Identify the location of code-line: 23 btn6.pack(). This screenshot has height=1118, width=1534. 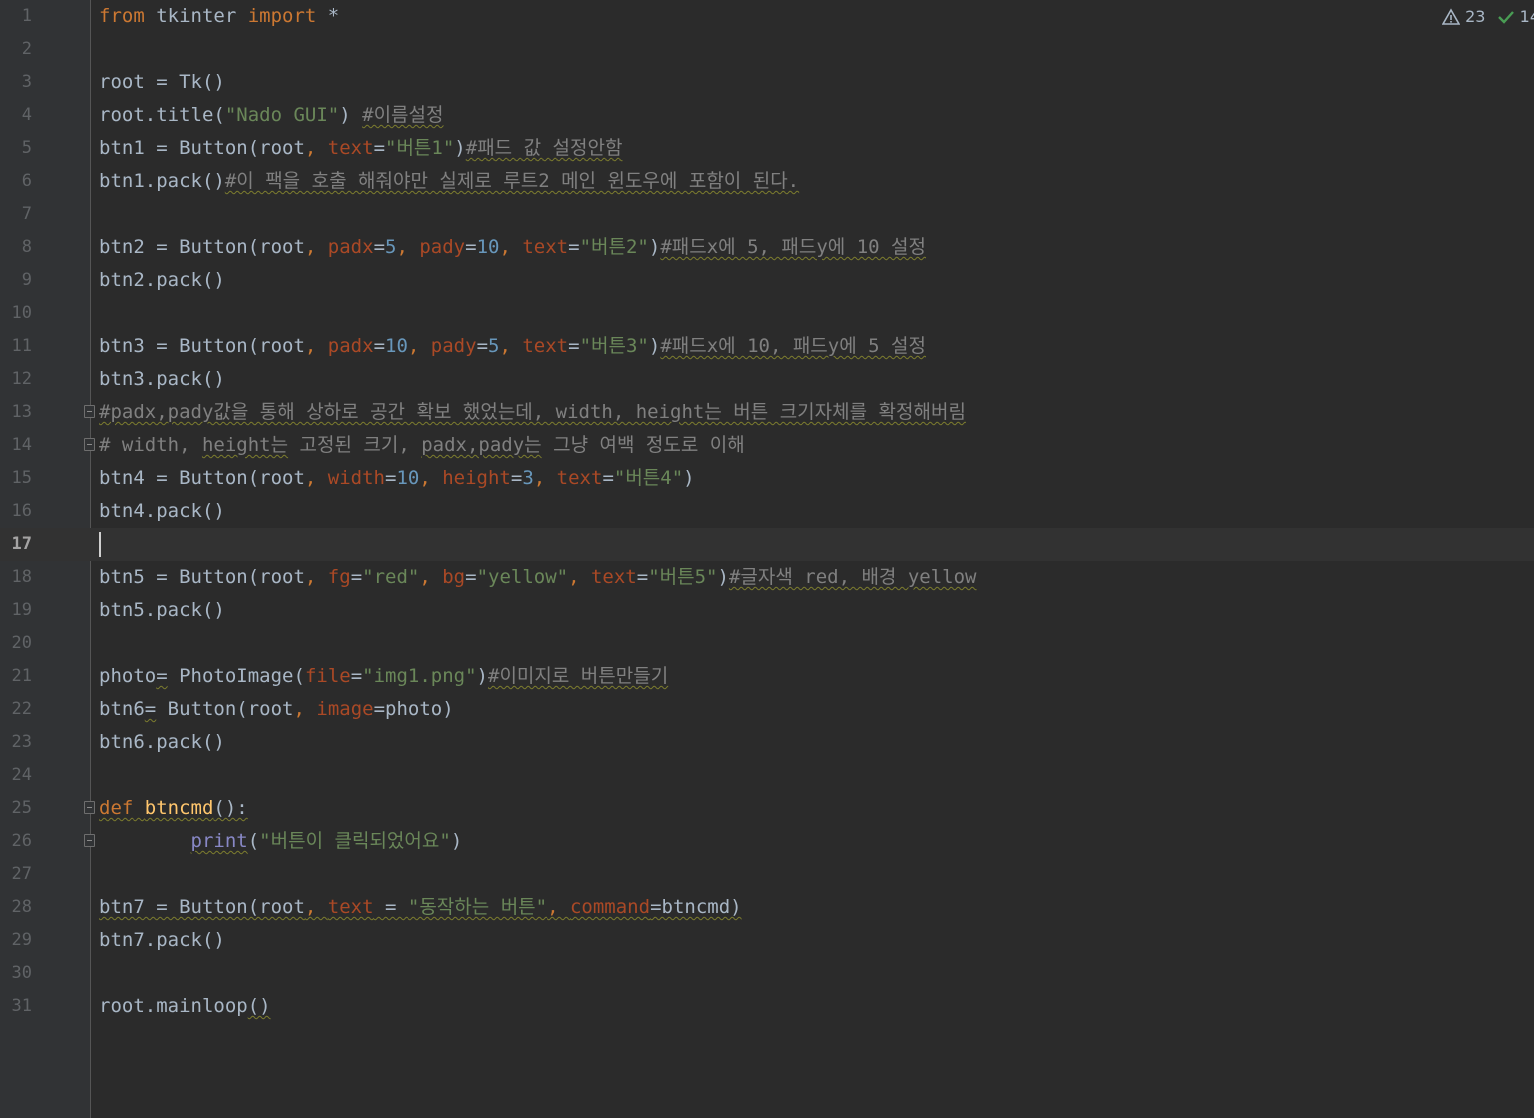
(767, 742).